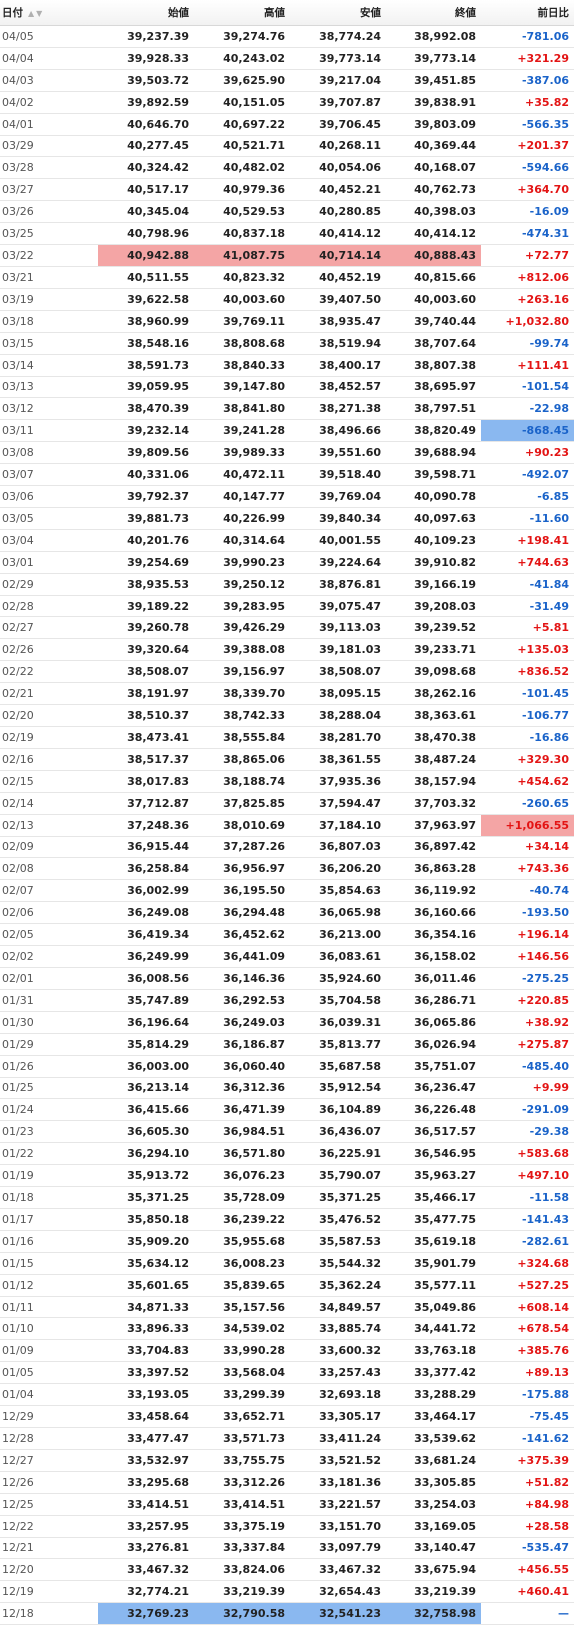  I want to click on open-cell: 39,232.14, so click(146, 431).